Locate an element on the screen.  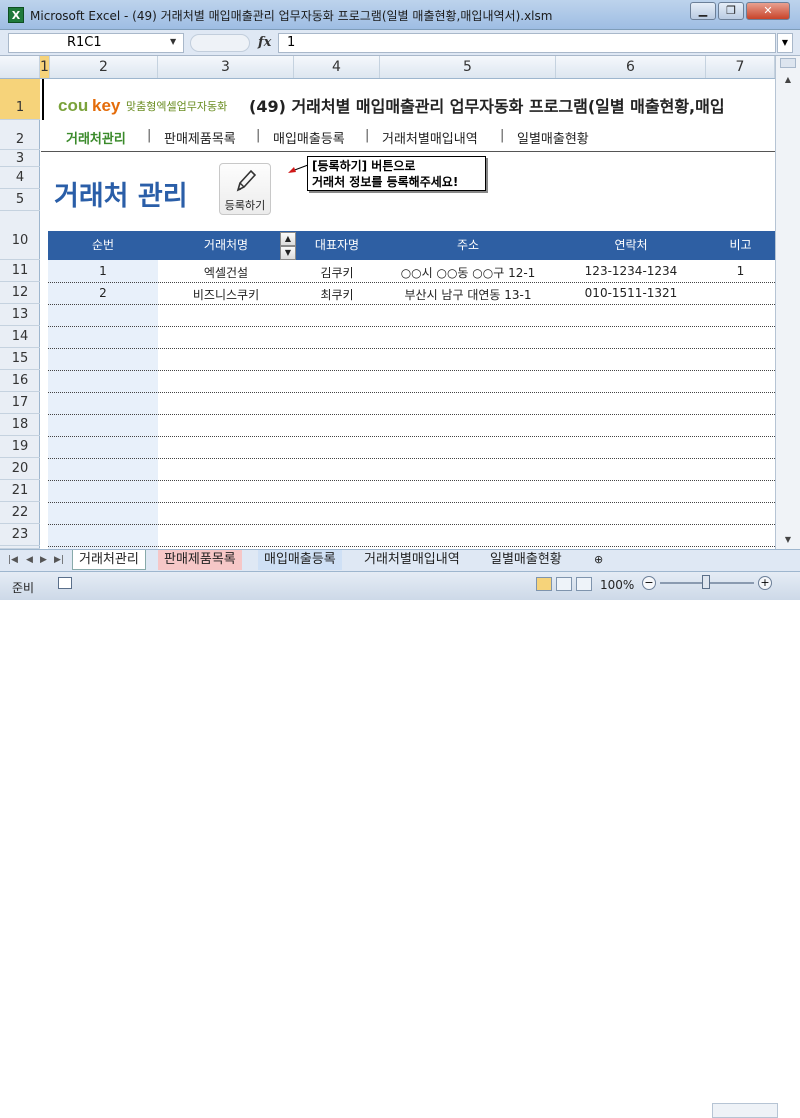
header-seq: 순번 is located at coordinates (103, 245).